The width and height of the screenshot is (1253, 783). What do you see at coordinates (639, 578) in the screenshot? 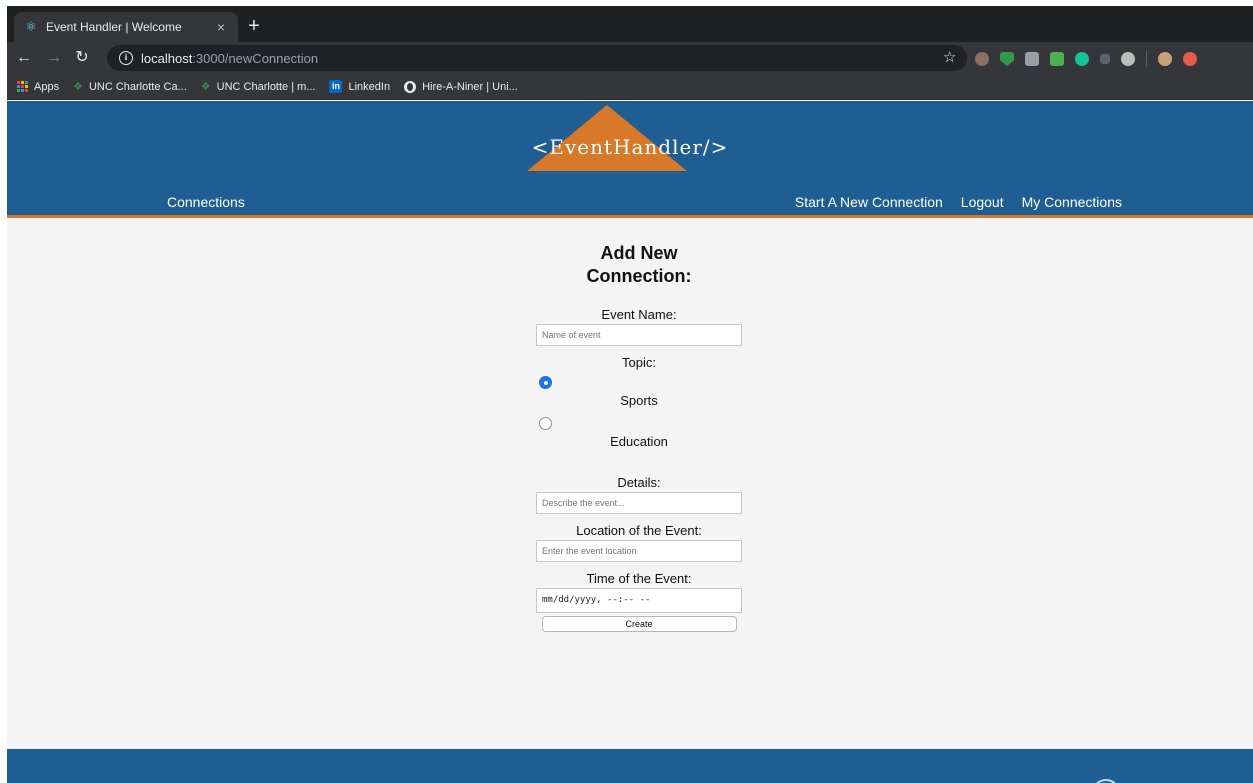
I see `time-label: Time of the Event:` at bounding box center [639, 578].